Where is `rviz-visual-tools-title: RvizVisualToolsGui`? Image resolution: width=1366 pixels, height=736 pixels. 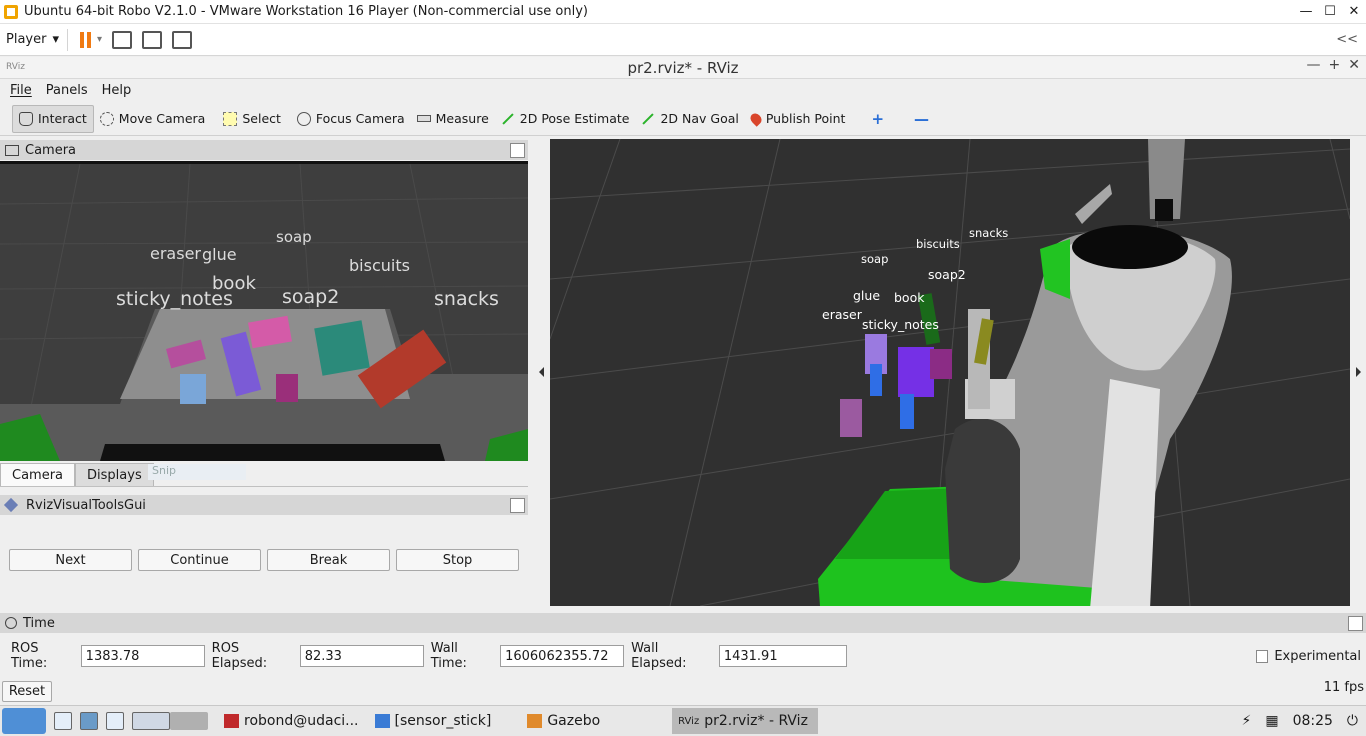
rviz-visual-tools-title: RvizVisualToolsGui is located at coordinates (86, 505).